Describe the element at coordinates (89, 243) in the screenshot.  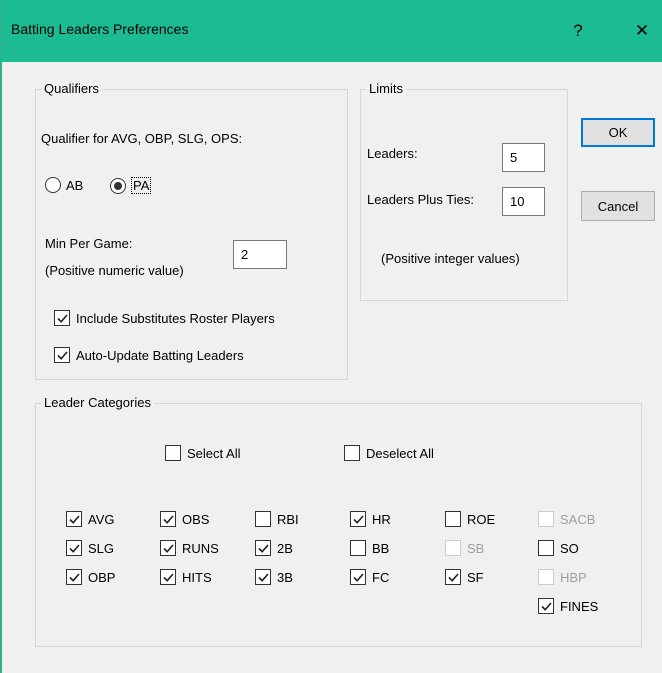
I see `min-per-game-label: Min Per Game:` at that location.